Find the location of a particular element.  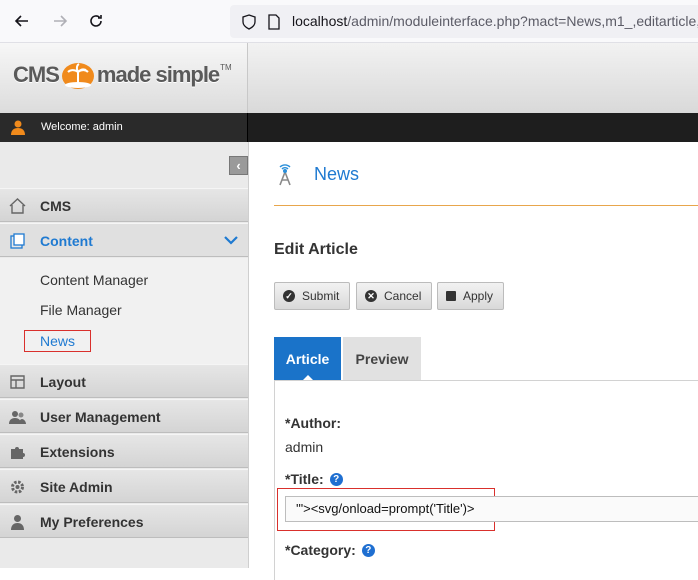

sidebar-item-label: Layout is located at coordinates (63, 382).